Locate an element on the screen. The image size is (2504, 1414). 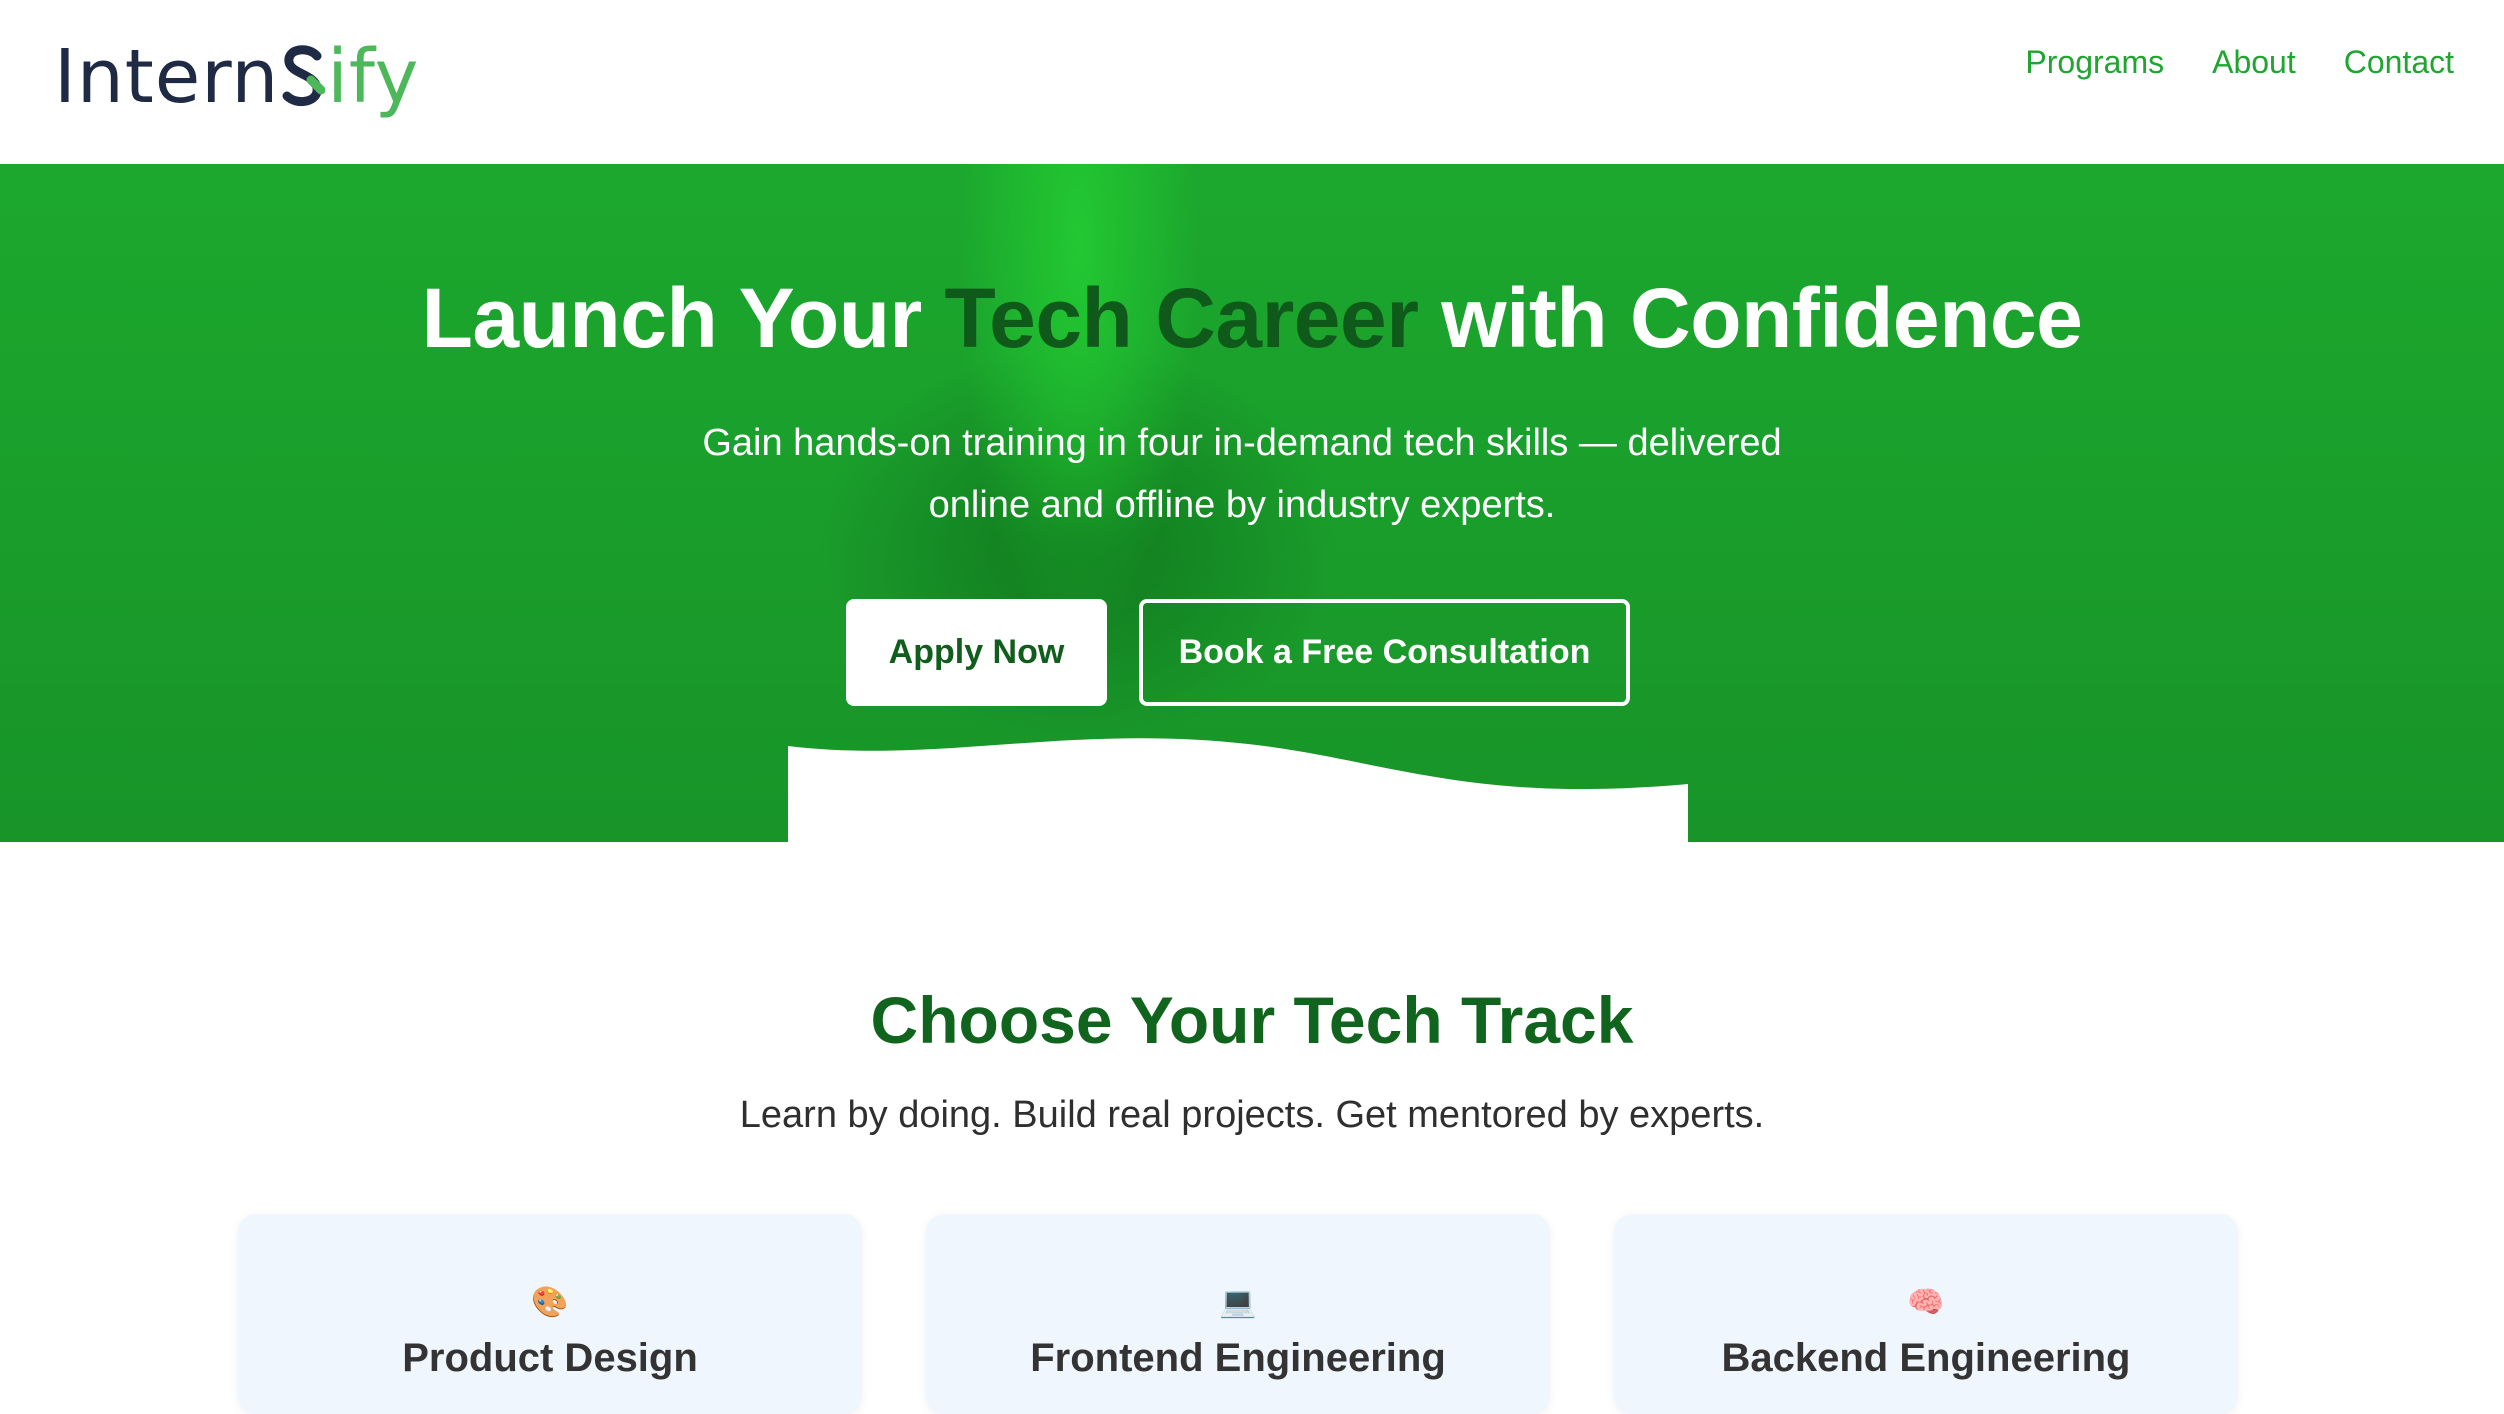
hero-title-after: with Confidence is located at coordinates (1750, 318).